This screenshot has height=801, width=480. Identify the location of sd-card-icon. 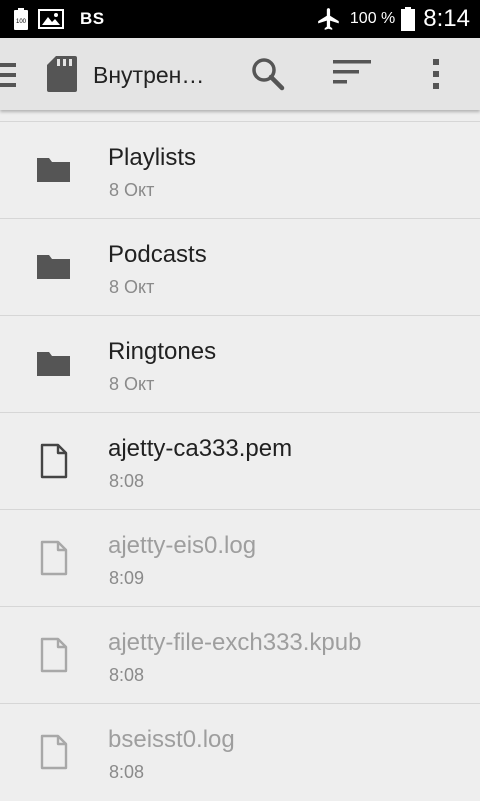
(62, 76).